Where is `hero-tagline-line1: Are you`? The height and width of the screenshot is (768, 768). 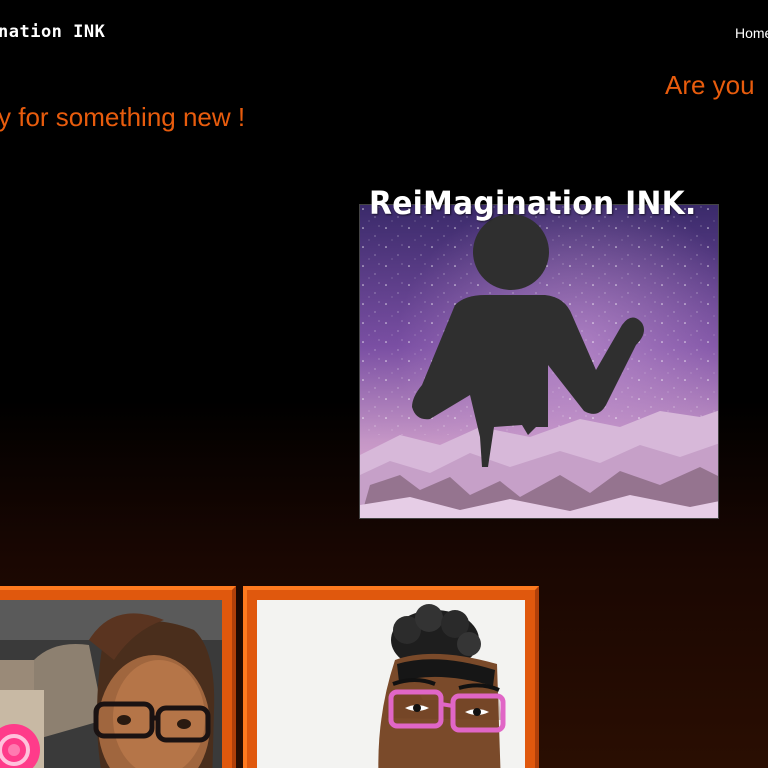 hero-tagline-line1: Are you is located at coordinates (710, 85).